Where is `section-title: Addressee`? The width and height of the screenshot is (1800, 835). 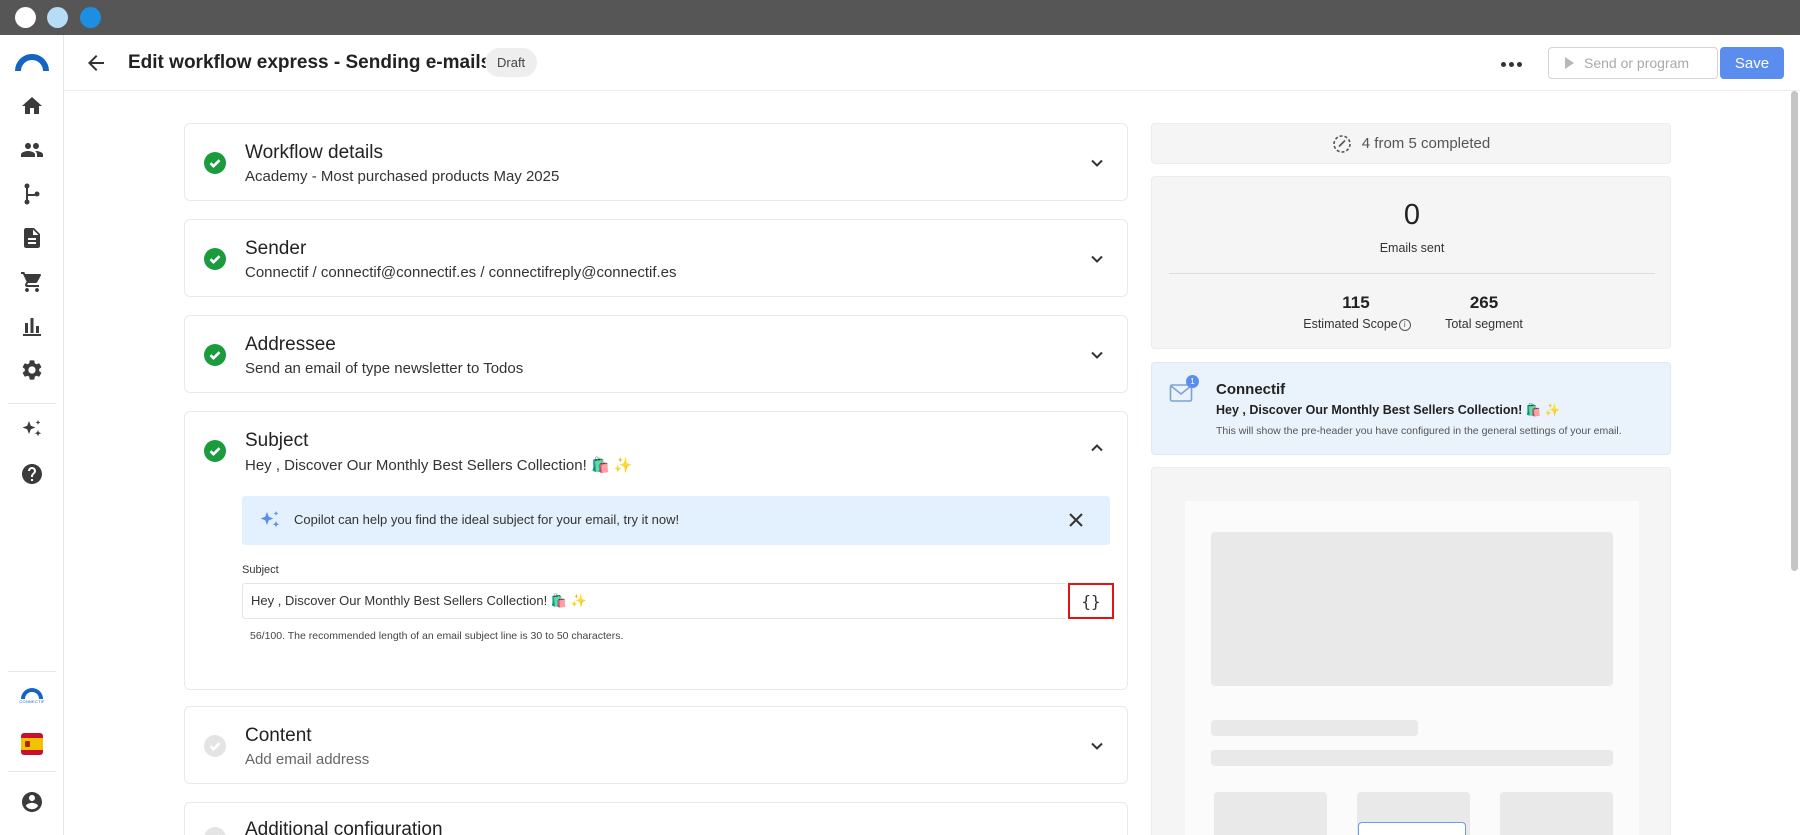 section-title: Addressee is located at coordinates (290, 344).